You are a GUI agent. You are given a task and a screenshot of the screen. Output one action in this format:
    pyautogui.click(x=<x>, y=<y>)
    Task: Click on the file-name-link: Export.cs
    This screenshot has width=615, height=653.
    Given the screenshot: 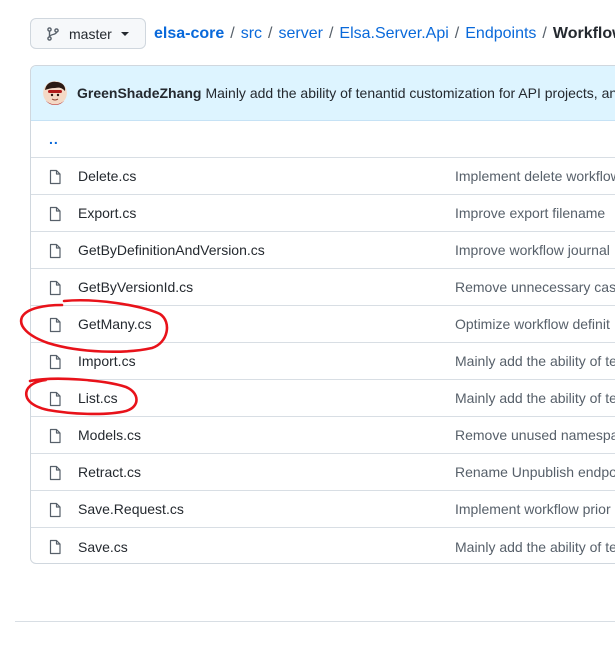 What is the action you would take?
    pyautogui.click(x=107, y=213)
    